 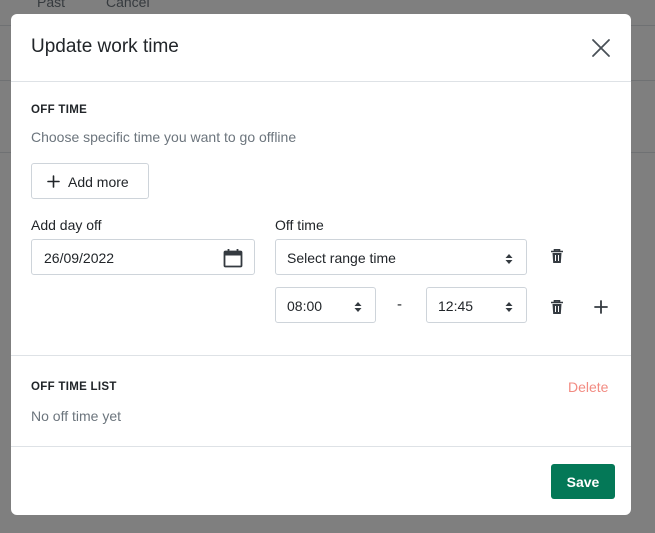 What do you see at coordinates (557, 307) in the screenshot?
I see `delete-time-icon` at bounding box center [557, 307].